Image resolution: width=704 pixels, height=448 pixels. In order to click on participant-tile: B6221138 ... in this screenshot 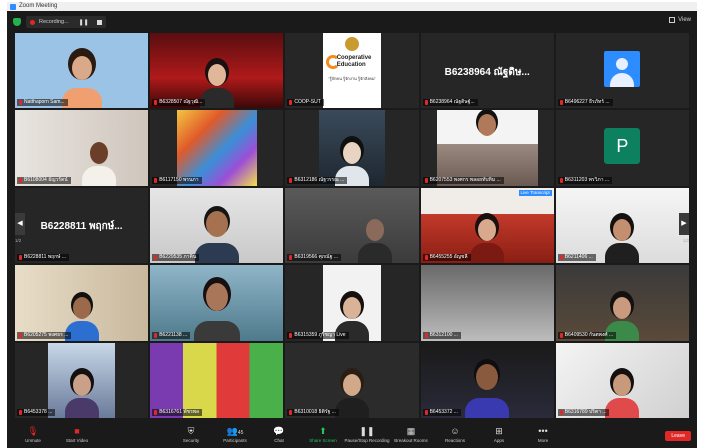, I will do `click(217, 303)`.